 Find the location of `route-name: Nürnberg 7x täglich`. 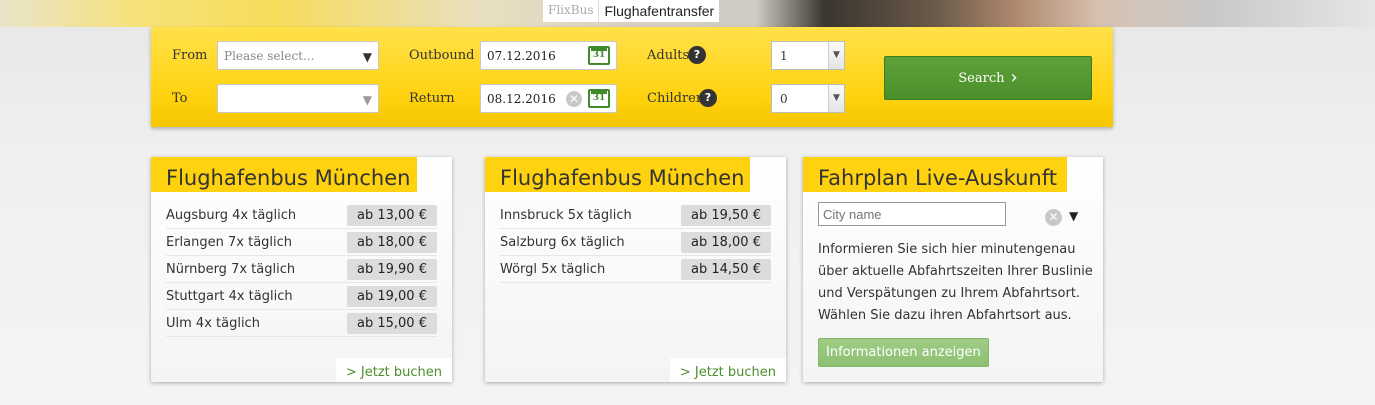

route-name: Nürnberg 7x täglich is located at coordinates (231, 269).